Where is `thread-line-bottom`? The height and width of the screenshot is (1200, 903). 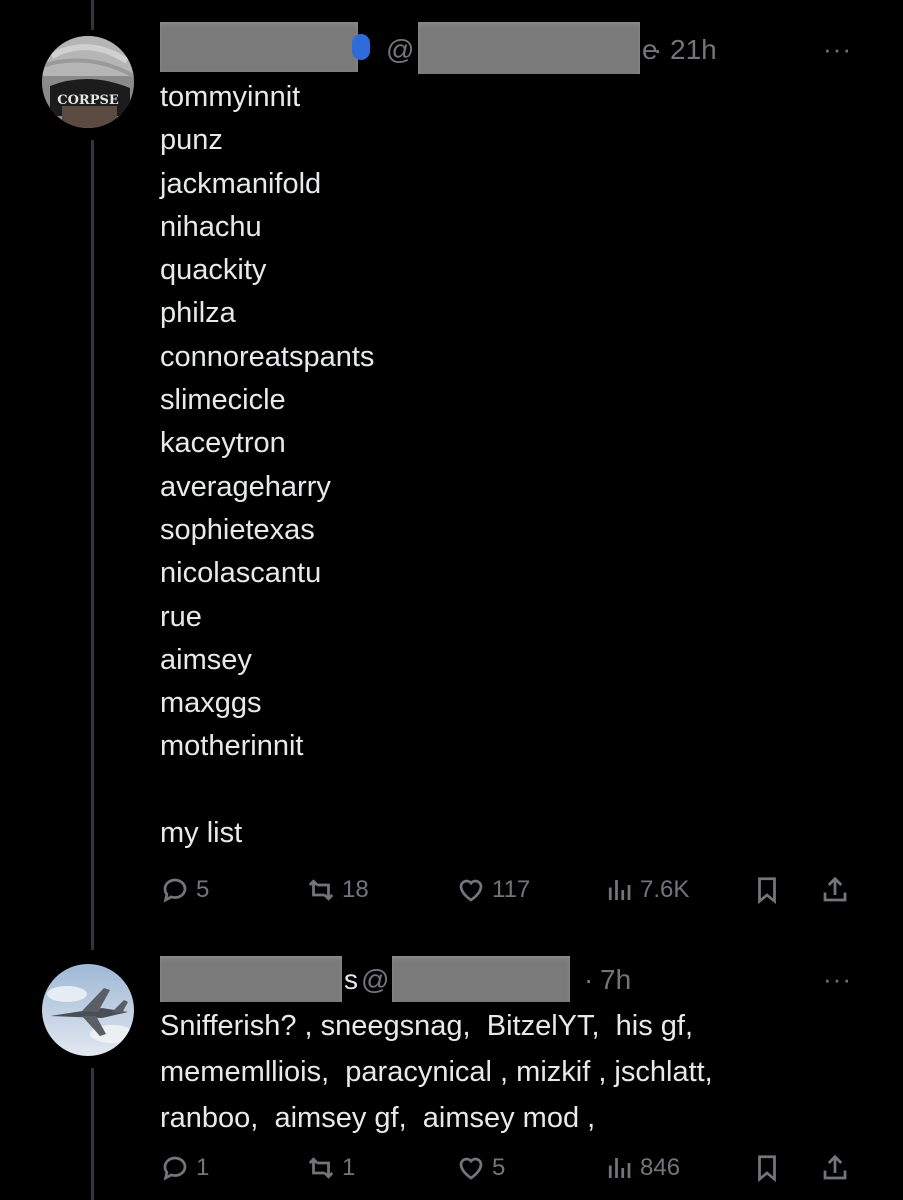
thread-line-bottom is located at coordinates (92, 1134).